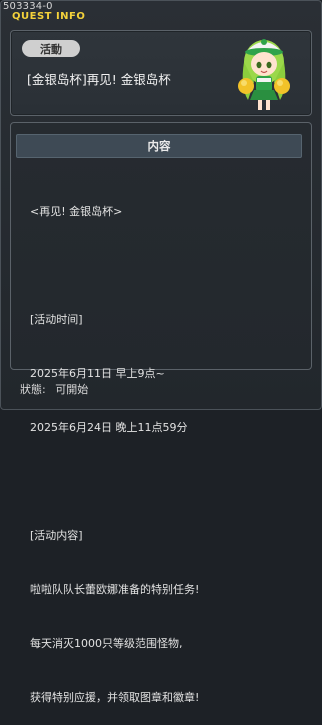  Describe the element at coordinates (51, 48) in the screenshot. I see `category-badge: 活動` at that location.